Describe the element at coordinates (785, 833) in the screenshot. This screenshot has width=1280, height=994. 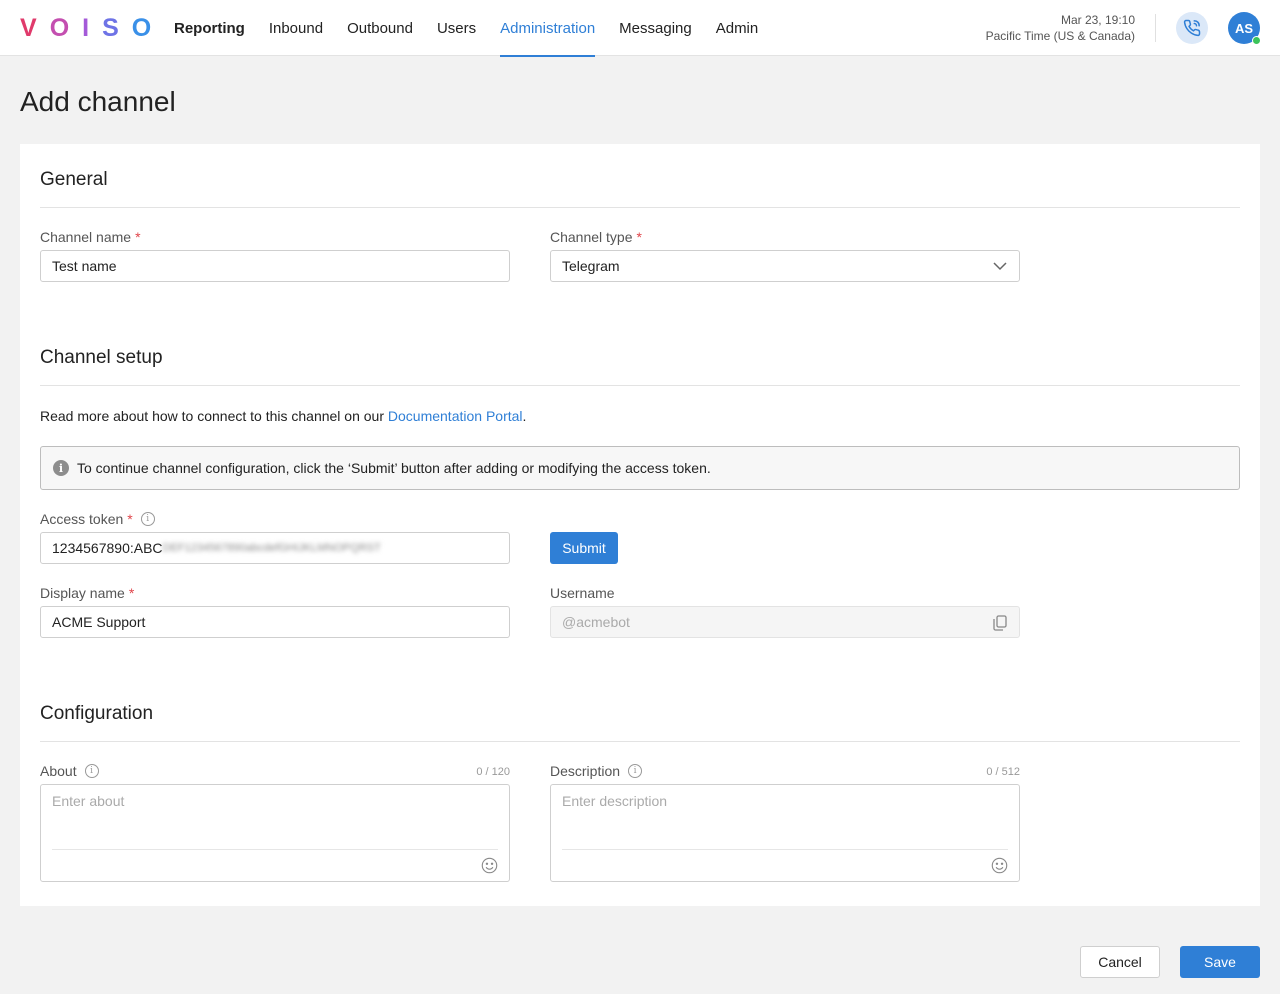
I see `description-textarea: Enter description` at that location.